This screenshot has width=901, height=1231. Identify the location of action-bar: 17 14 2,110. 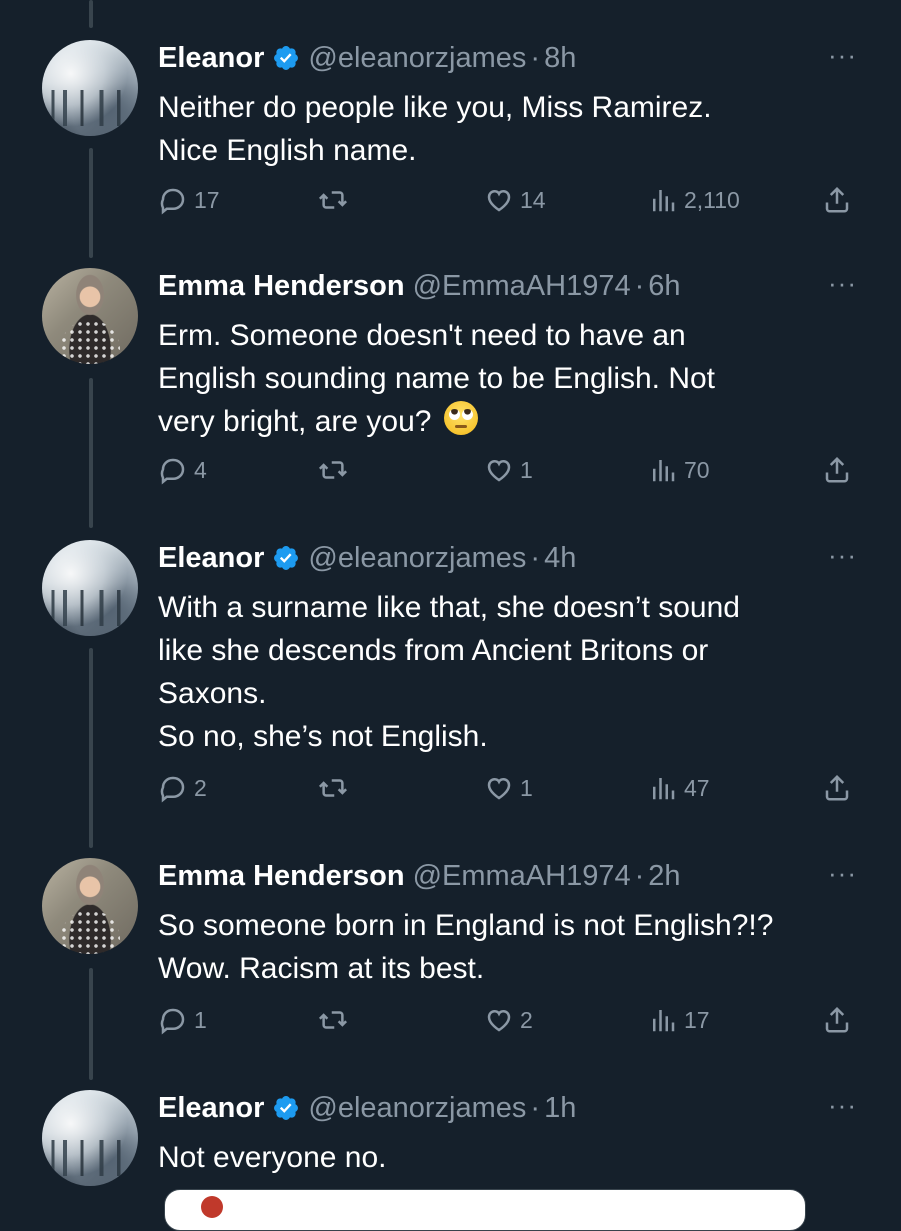
(508, 200).